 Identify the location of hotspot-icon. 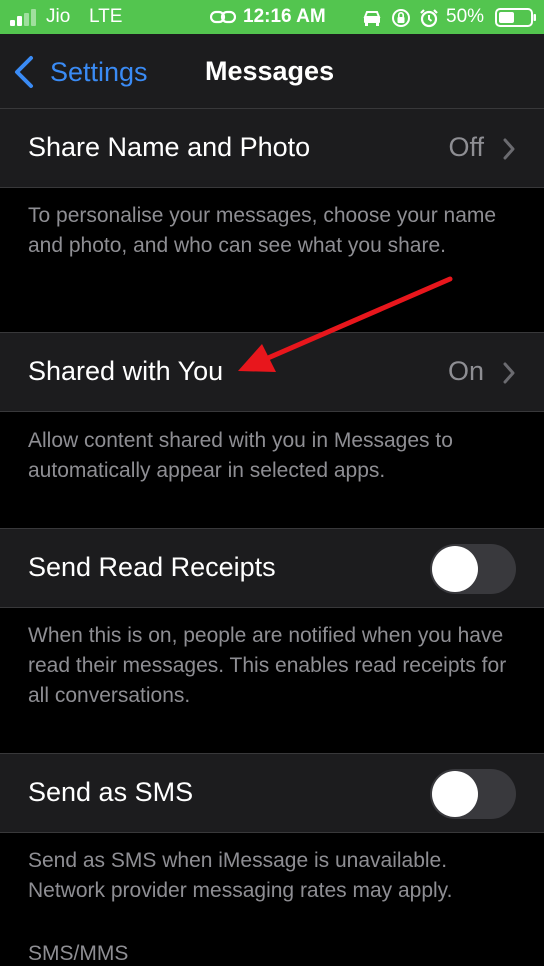
(223, 17).